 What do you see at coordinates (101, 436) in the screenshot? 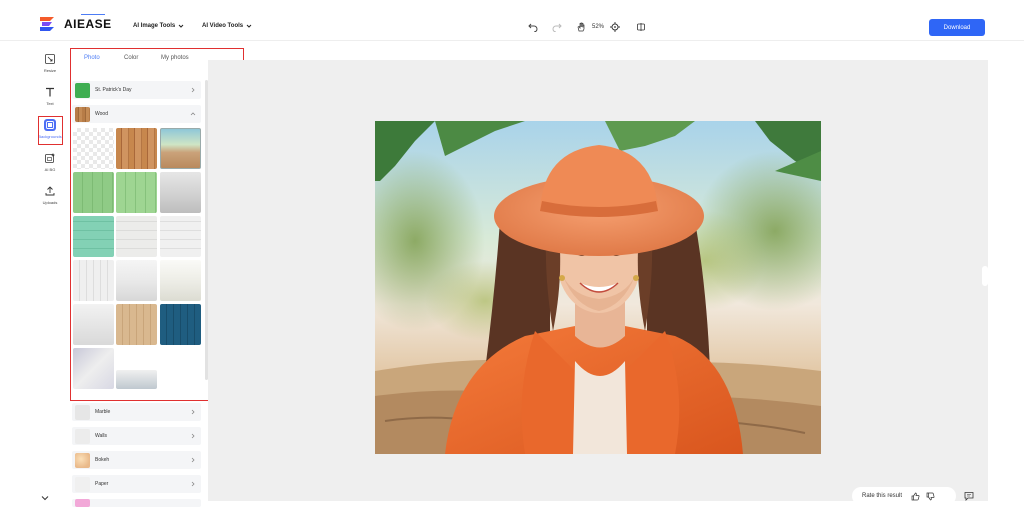
I see `category-label: Walls` at bounding box center [101, 436].